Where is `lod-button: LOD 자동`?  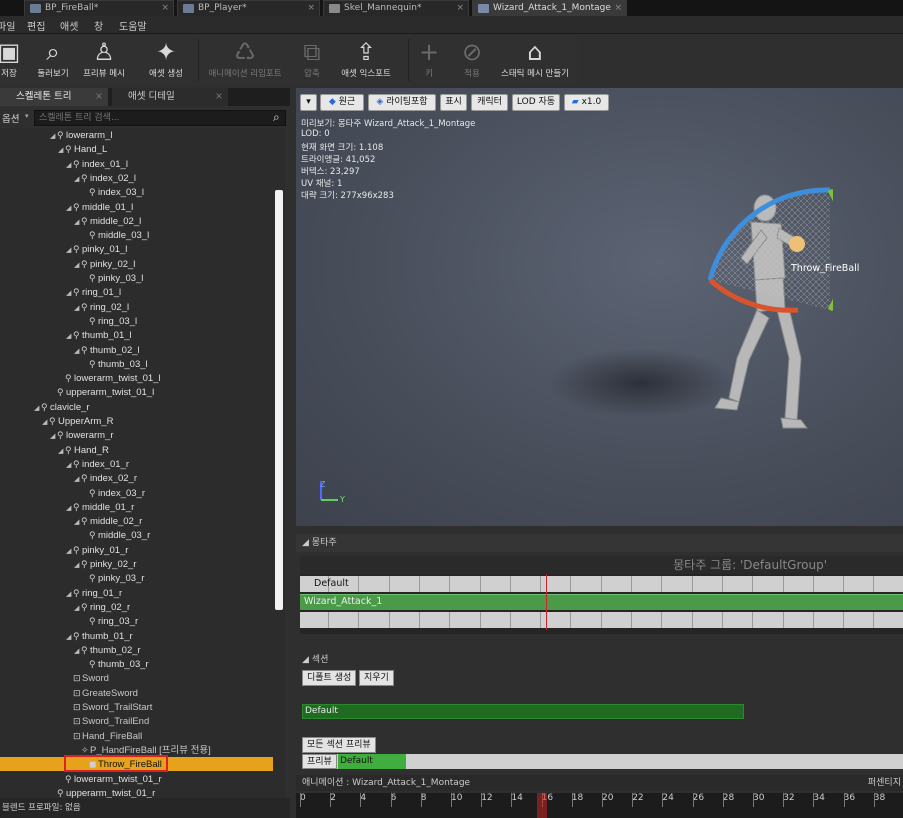
lod-button: LOD 자동 is located at coordinates (536, 102).